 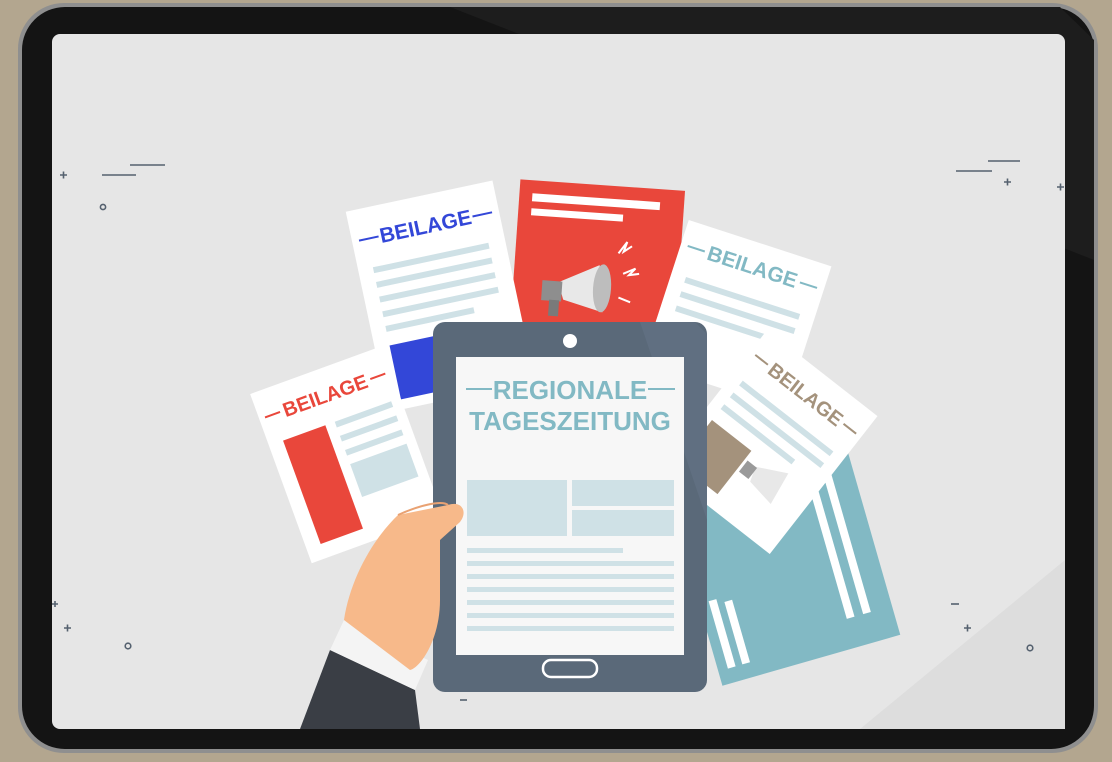 I want to click on tablet-title-line2: TAGESZEITUNG, so click(x=570, y=421).